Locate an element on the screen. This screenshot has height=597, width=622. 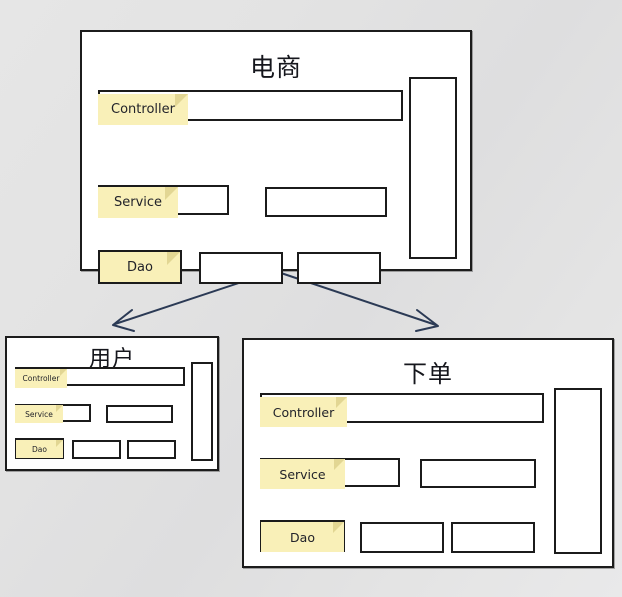
order-service-note: Service is located at coordinates (302, 474).